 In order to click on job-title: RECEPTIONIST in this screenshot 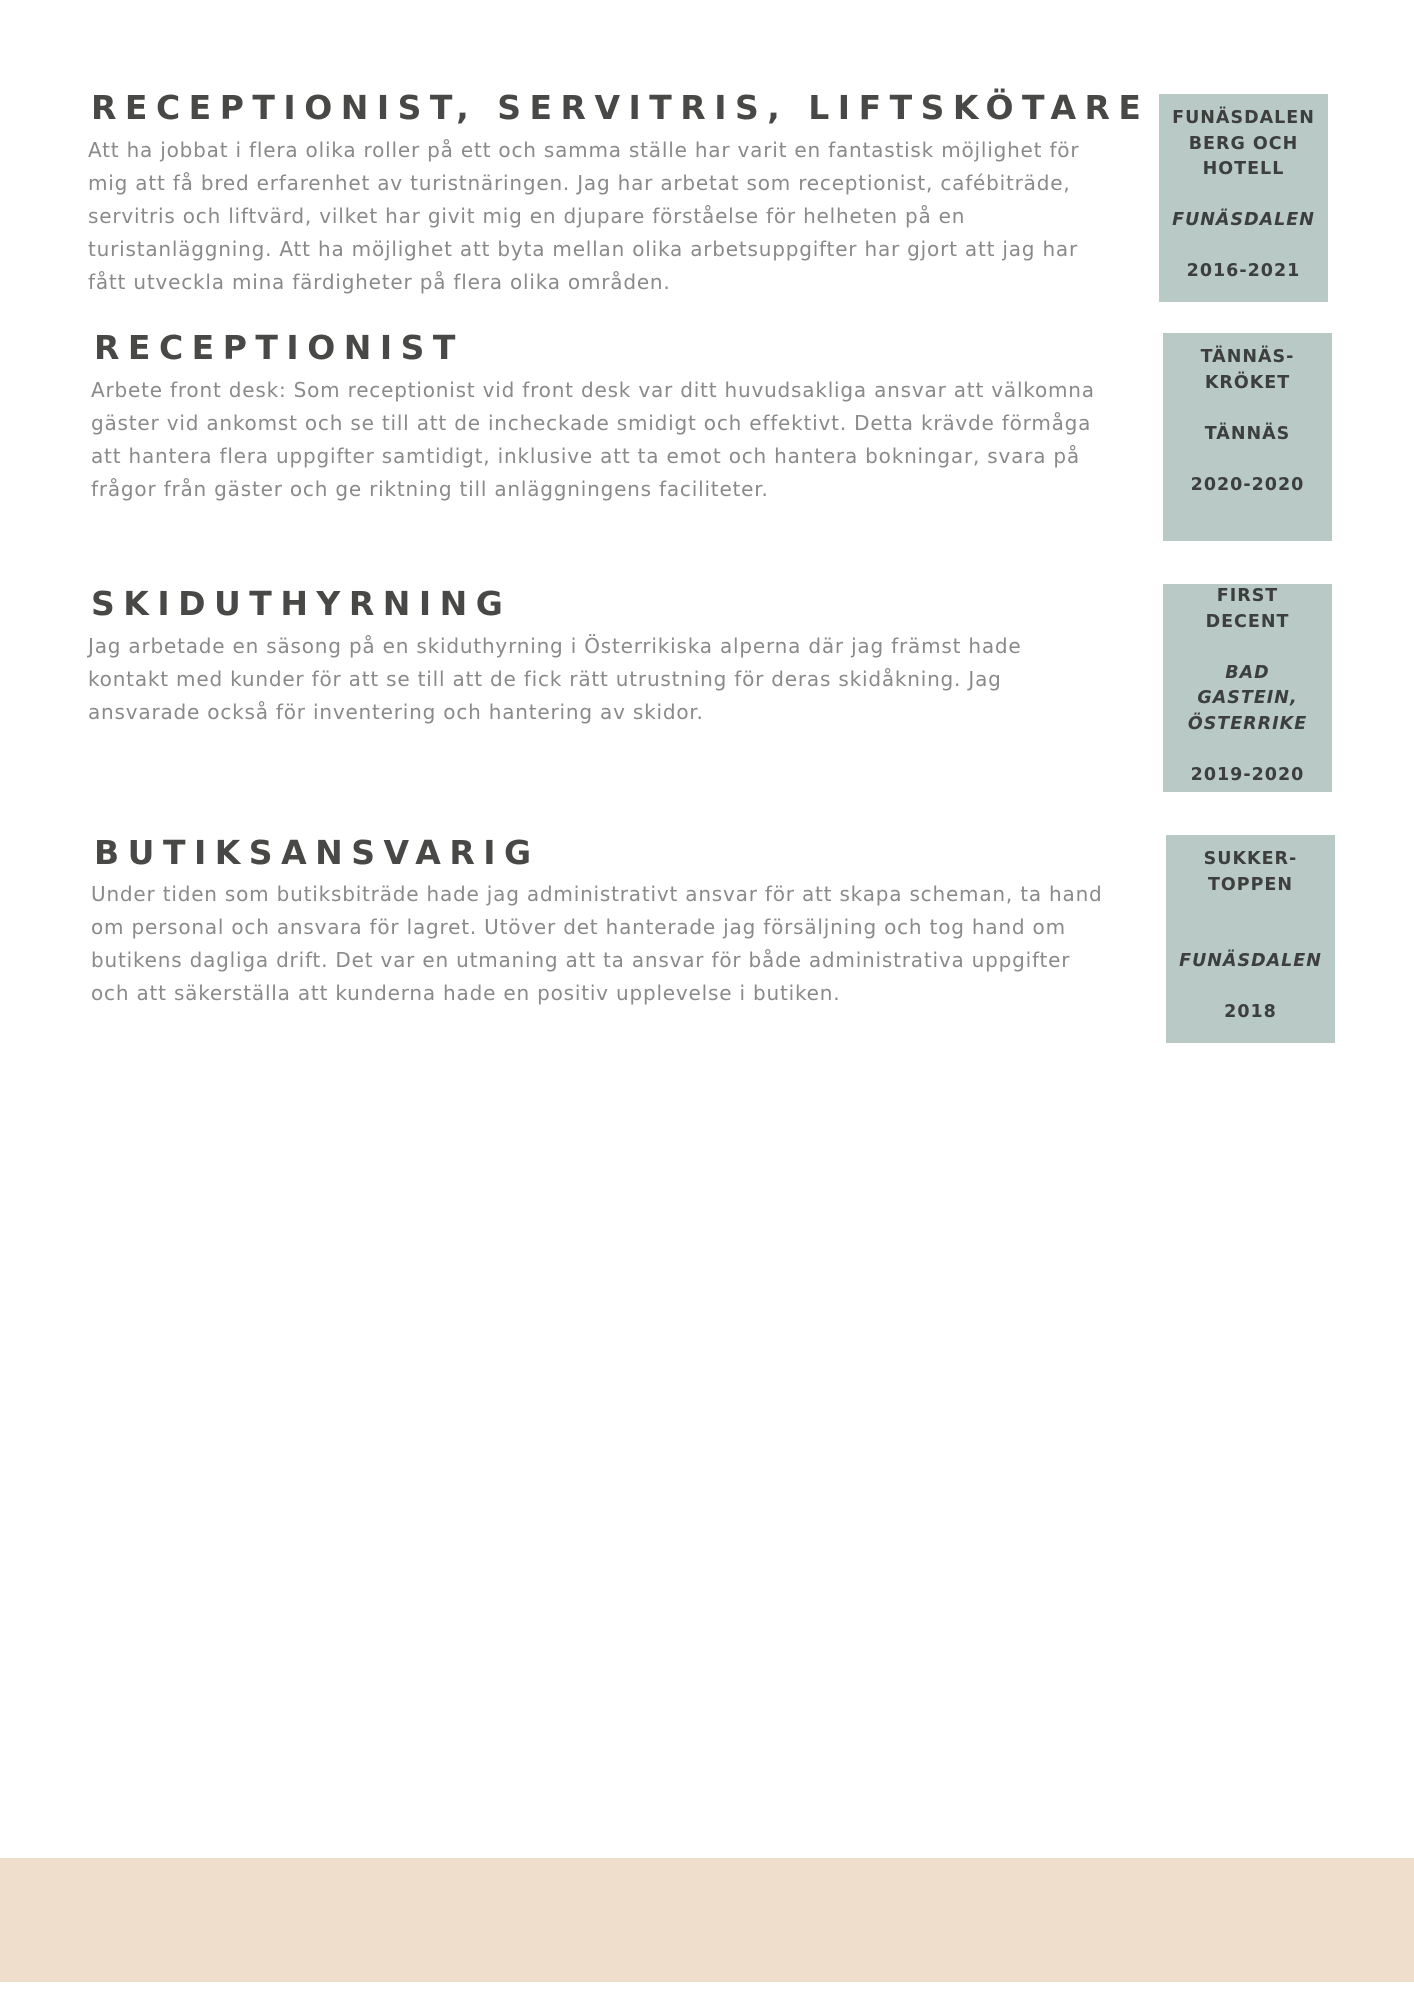, I will do `click(279, 347)`.